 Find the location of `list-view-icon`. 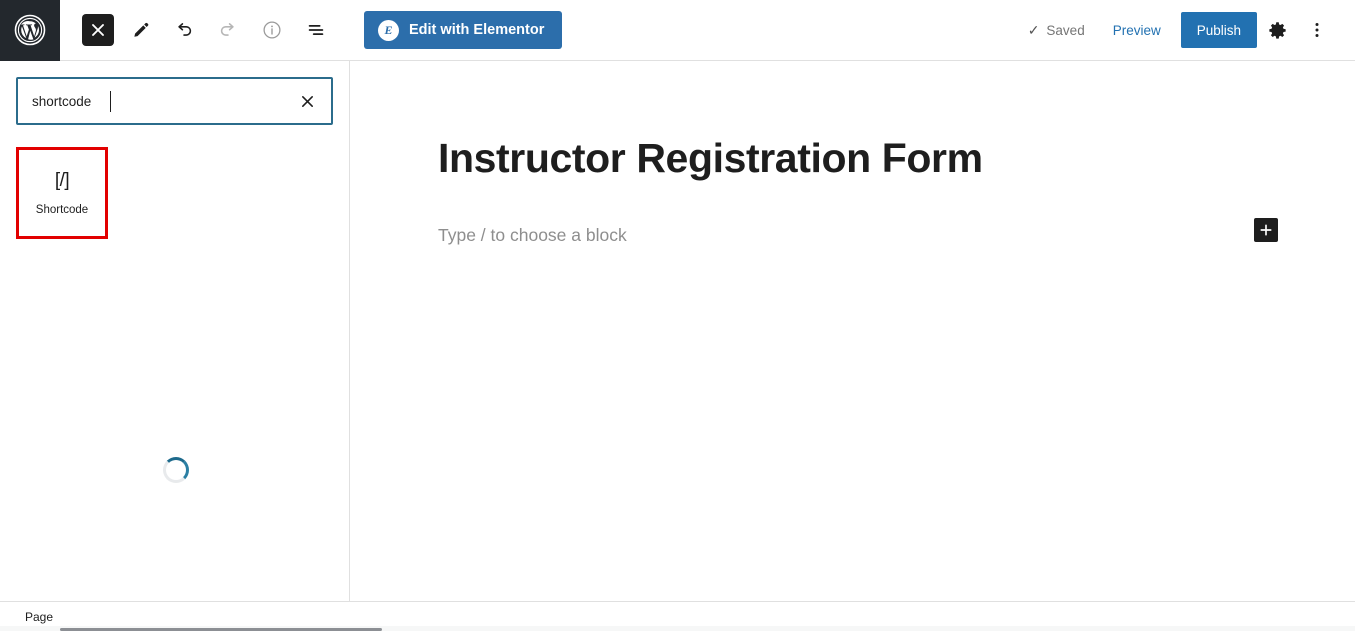

list-view-icon is located at coordinates (316, 30).